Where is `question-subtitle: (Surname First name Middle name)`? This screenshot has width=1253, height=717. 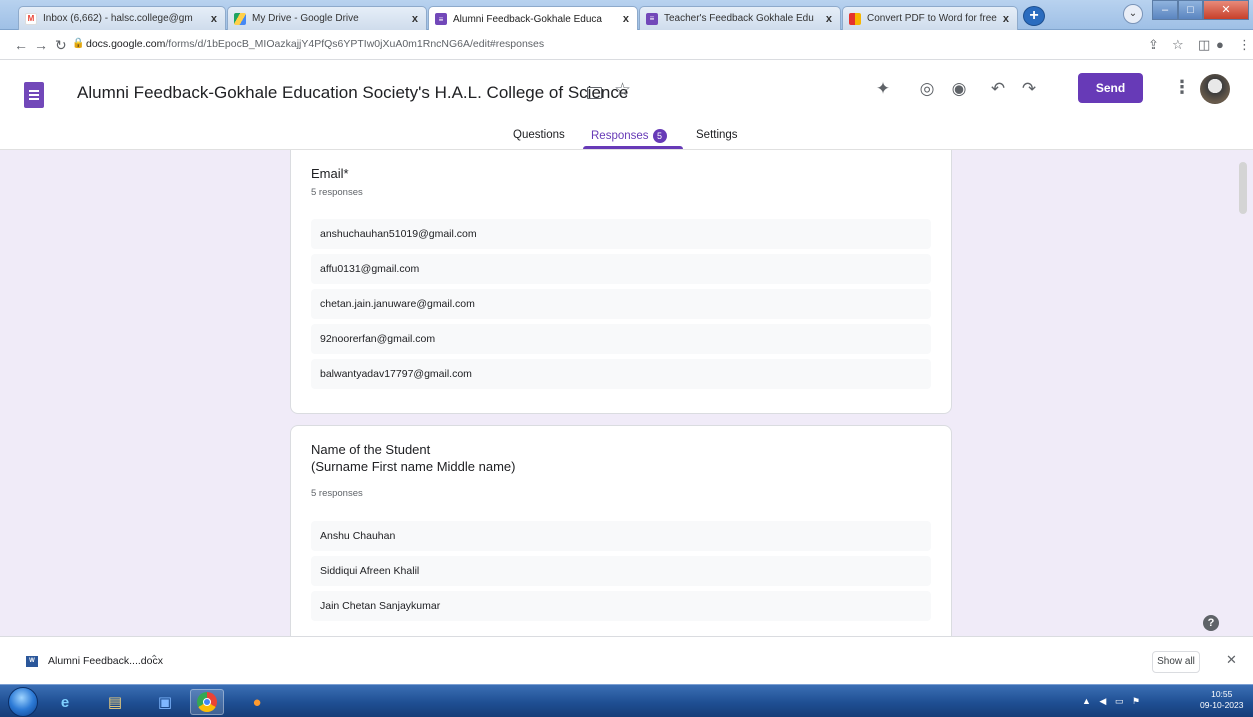
question-subtitle: (Surname First name Middle name) is located at coordinates (413, 466).